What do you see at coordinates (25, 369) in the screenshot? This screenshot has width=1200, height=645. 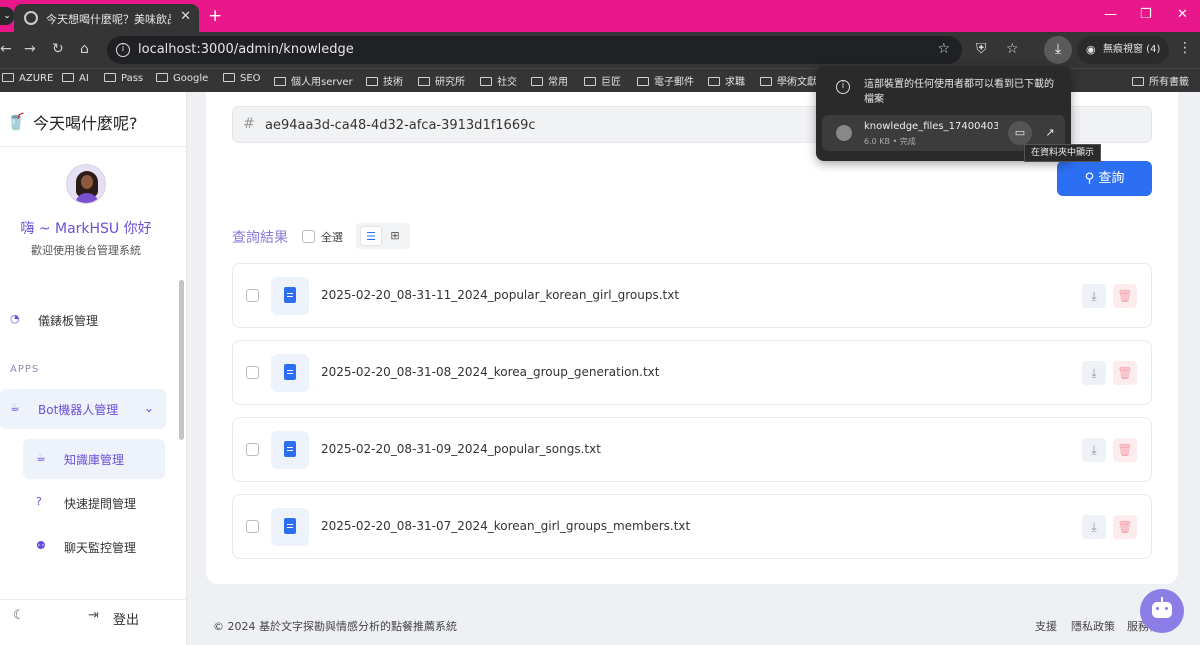 I see `section-label-apps: APPS` at bounding box center [25, 369].